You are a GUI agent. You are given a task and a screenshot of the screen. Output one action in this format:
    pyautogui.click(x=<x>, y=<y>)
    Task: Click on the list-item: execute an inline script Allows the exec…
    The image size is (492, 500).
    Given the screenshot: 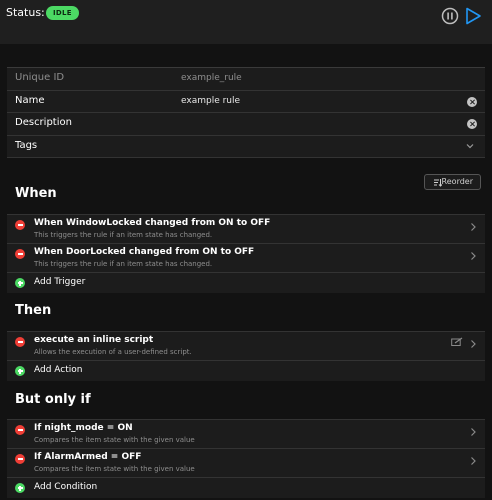 What is the action you would take?
    pyautogui.click(x=246, y=346)
    